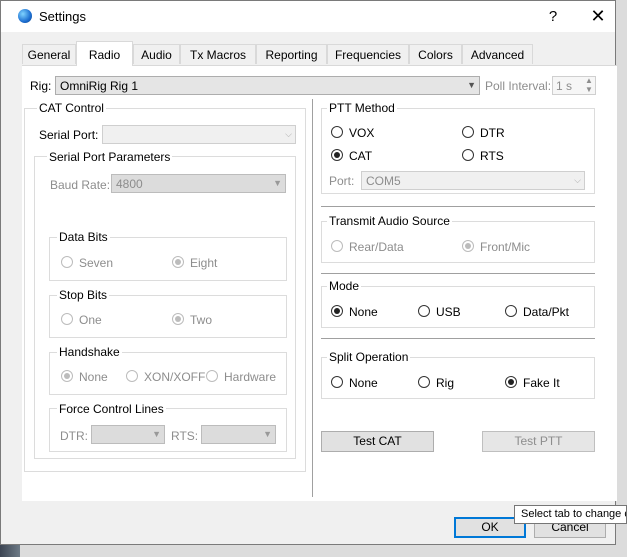 The width and height of the screenshot is (627, 557). What do you see at coordinates (175, 377) in the screenshot?
I see `xon-xoff-label: XON/XOFF` at bounding box center [175, 377].